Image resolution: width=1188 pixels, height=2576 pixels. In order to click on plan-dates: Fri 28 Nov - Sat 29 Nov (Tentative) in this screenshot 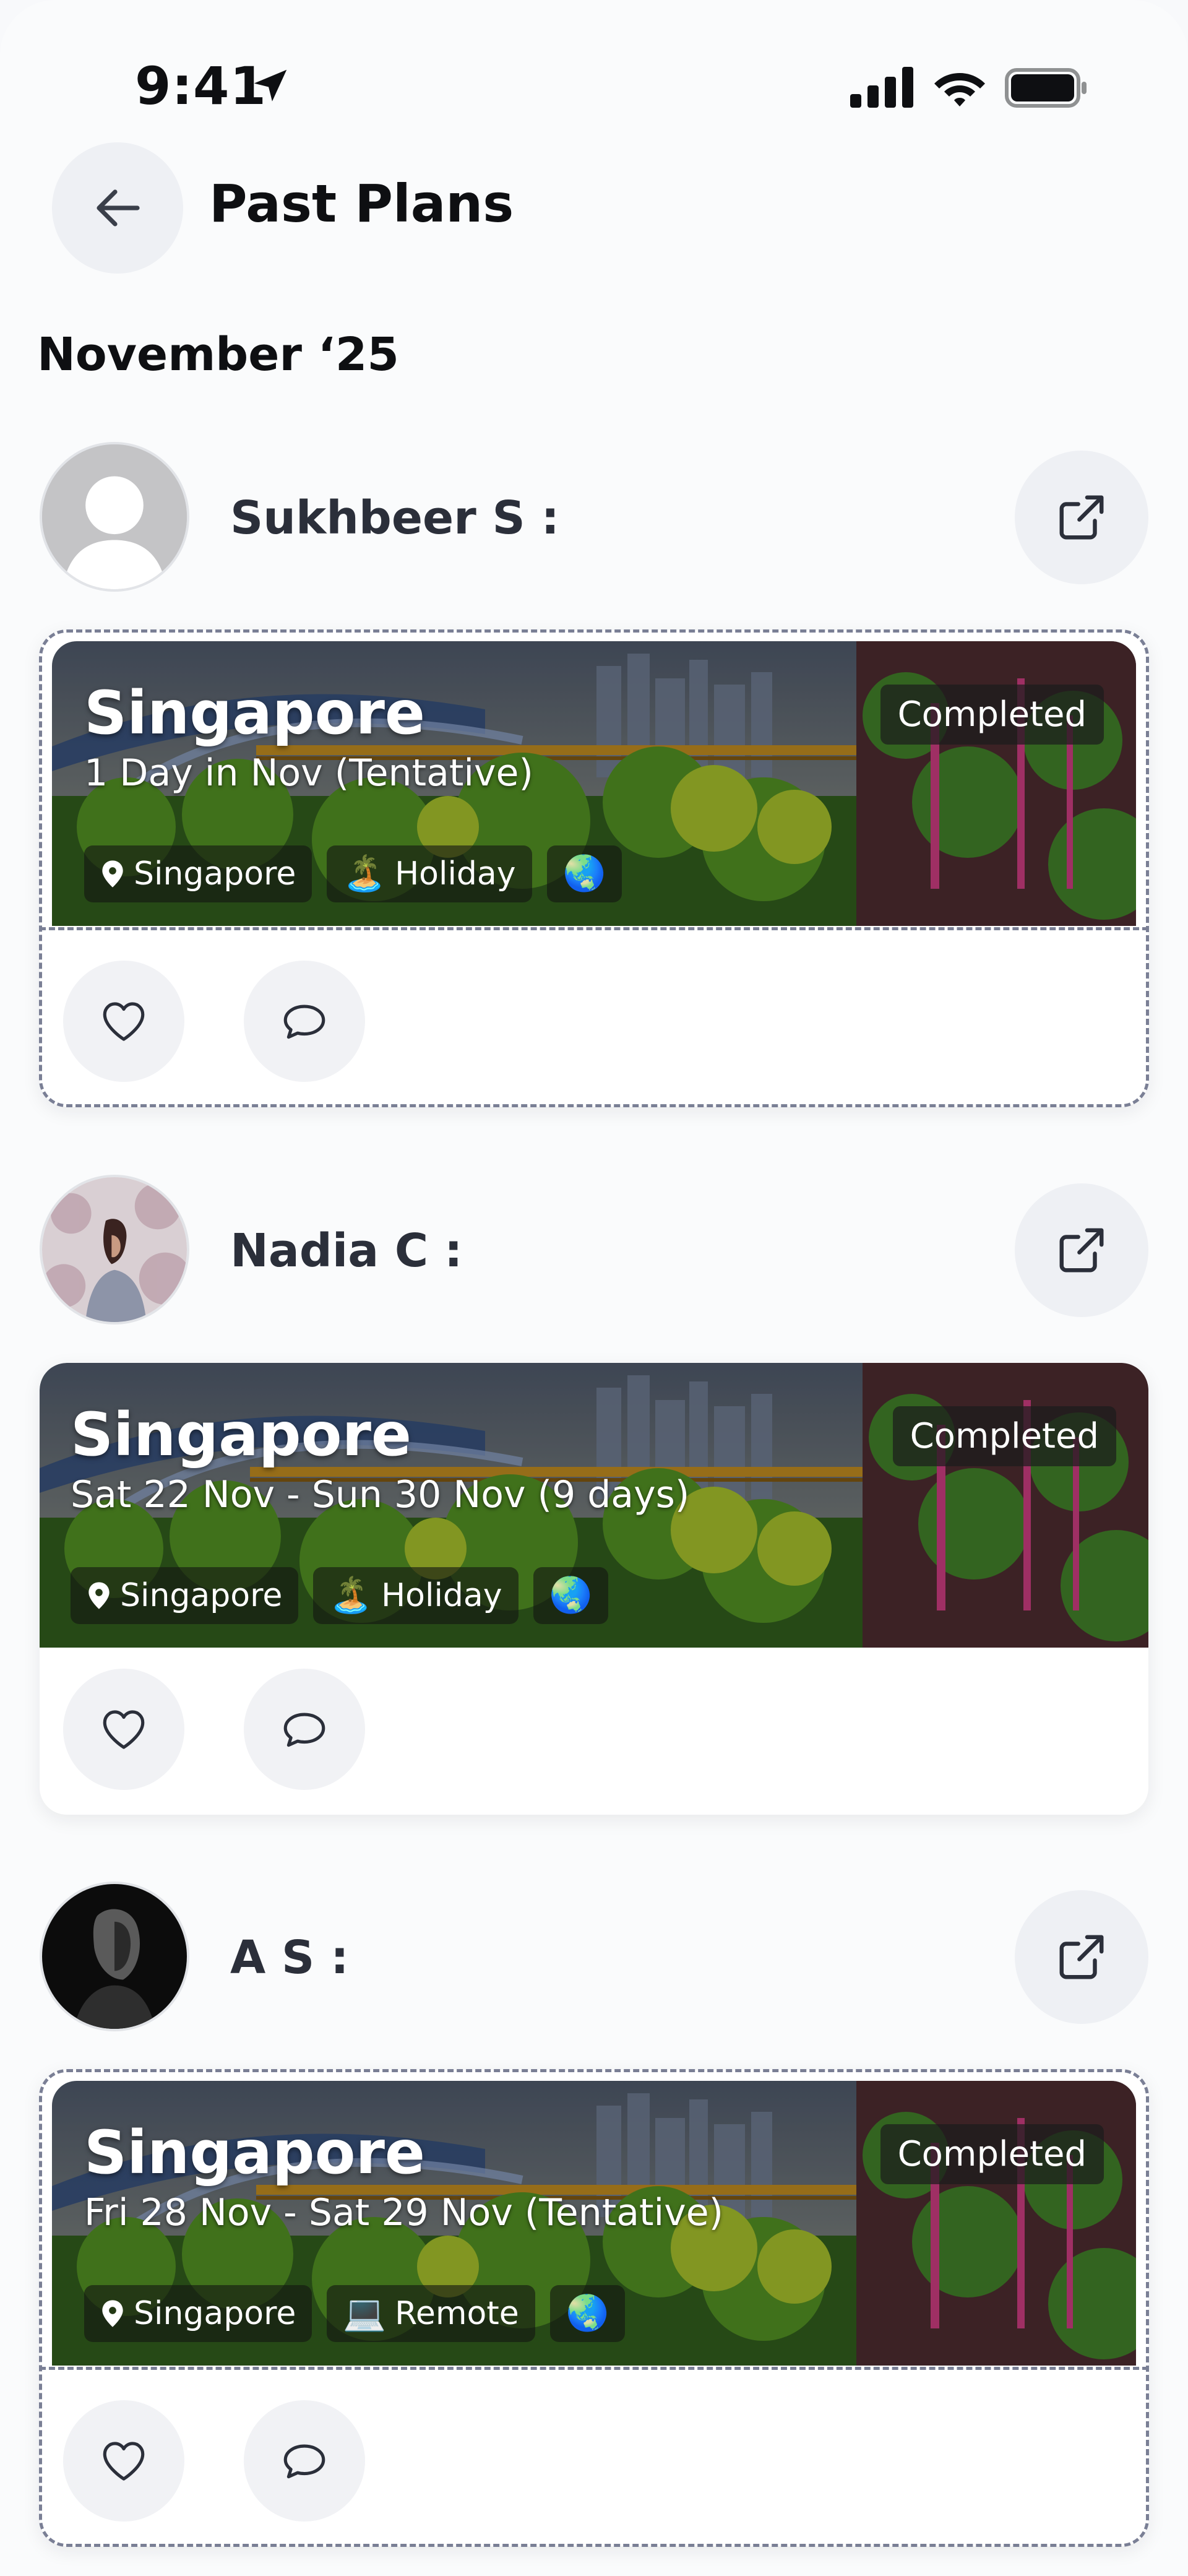, I will do `click(404, 2212)`.